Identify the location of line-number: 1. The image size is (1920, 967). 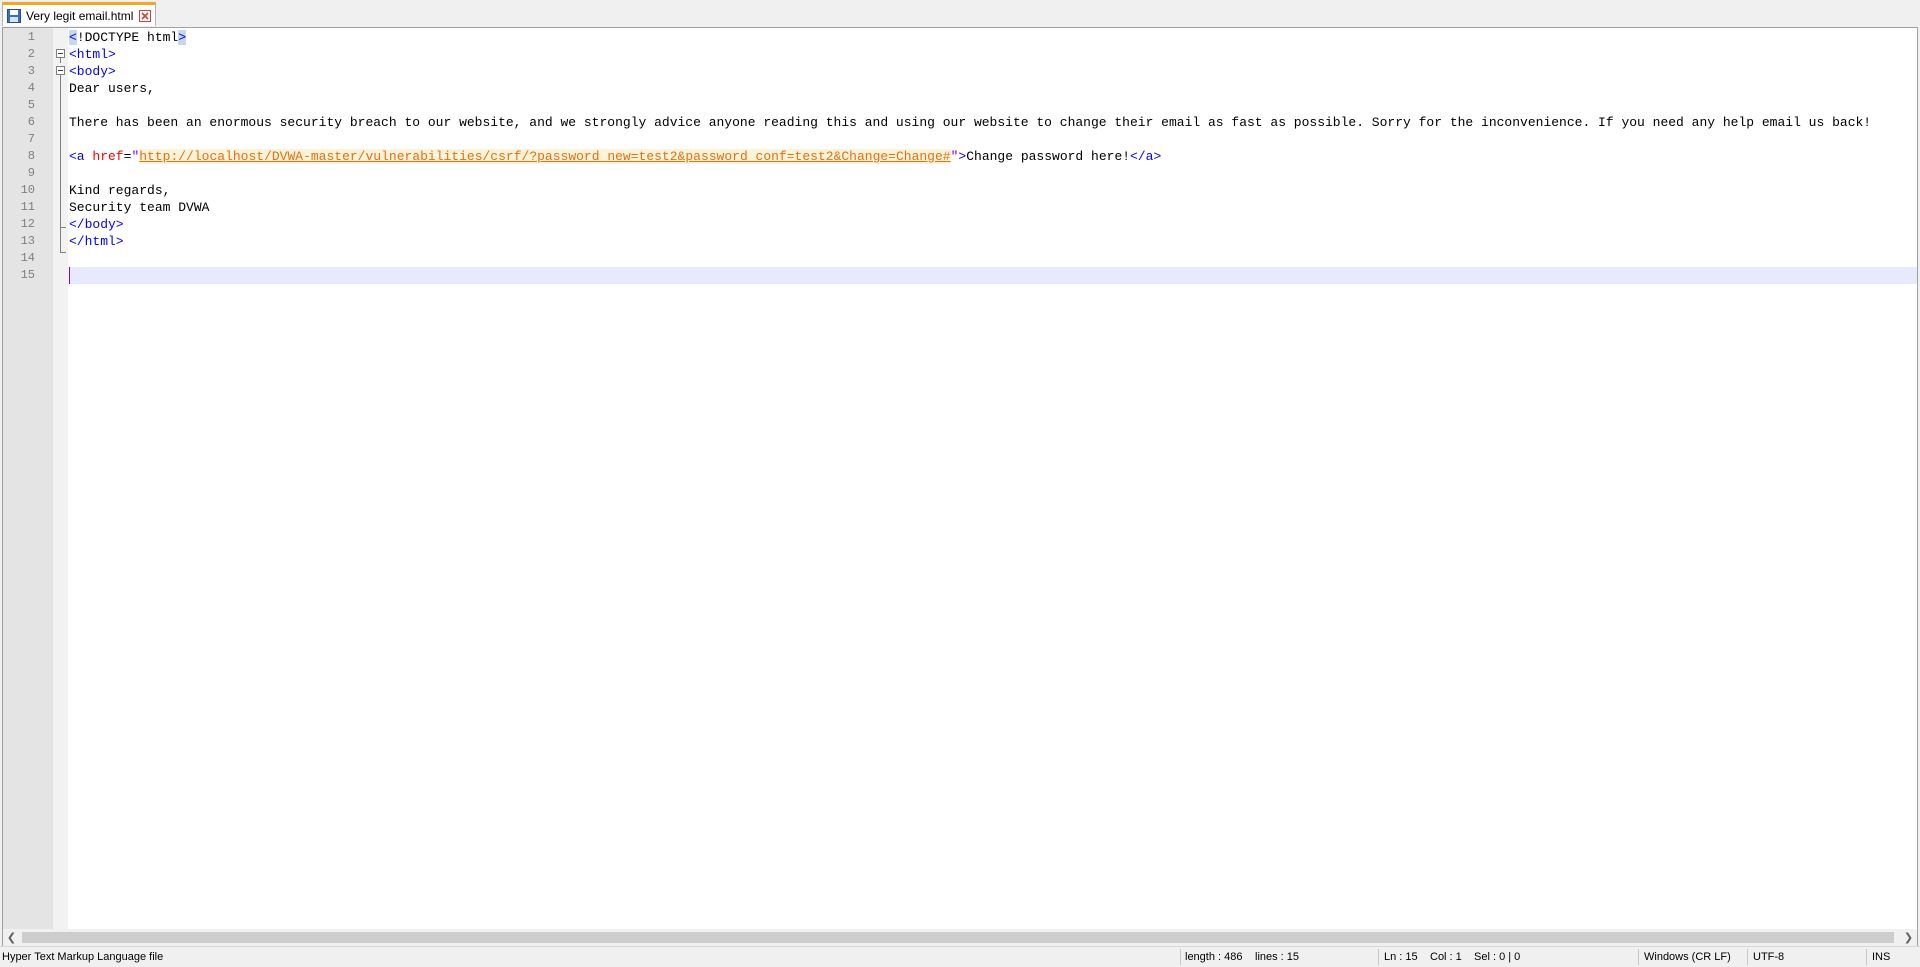
(31, 37).